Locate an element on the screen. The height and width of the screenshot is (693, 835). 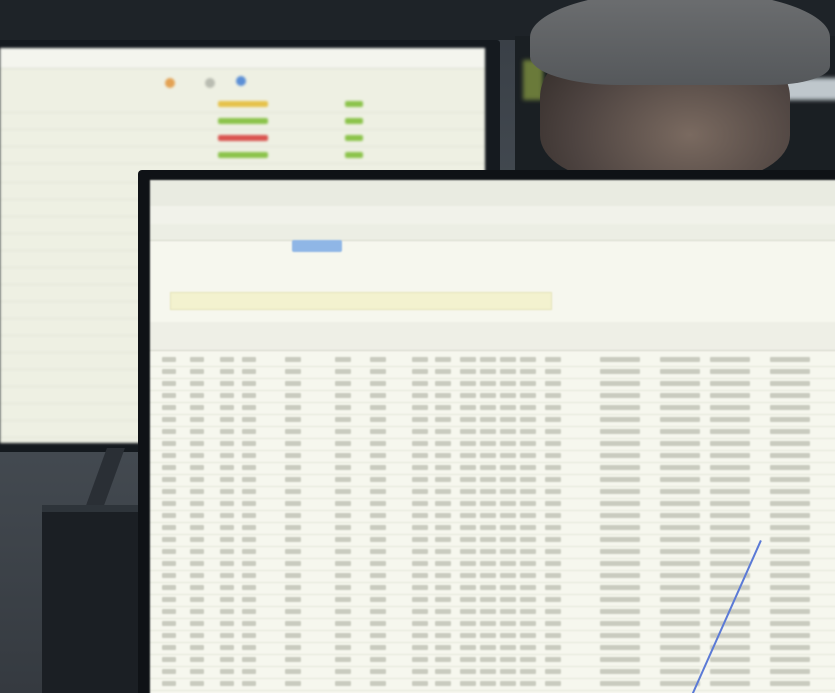
status-chip is located at coordinates (354, 104).